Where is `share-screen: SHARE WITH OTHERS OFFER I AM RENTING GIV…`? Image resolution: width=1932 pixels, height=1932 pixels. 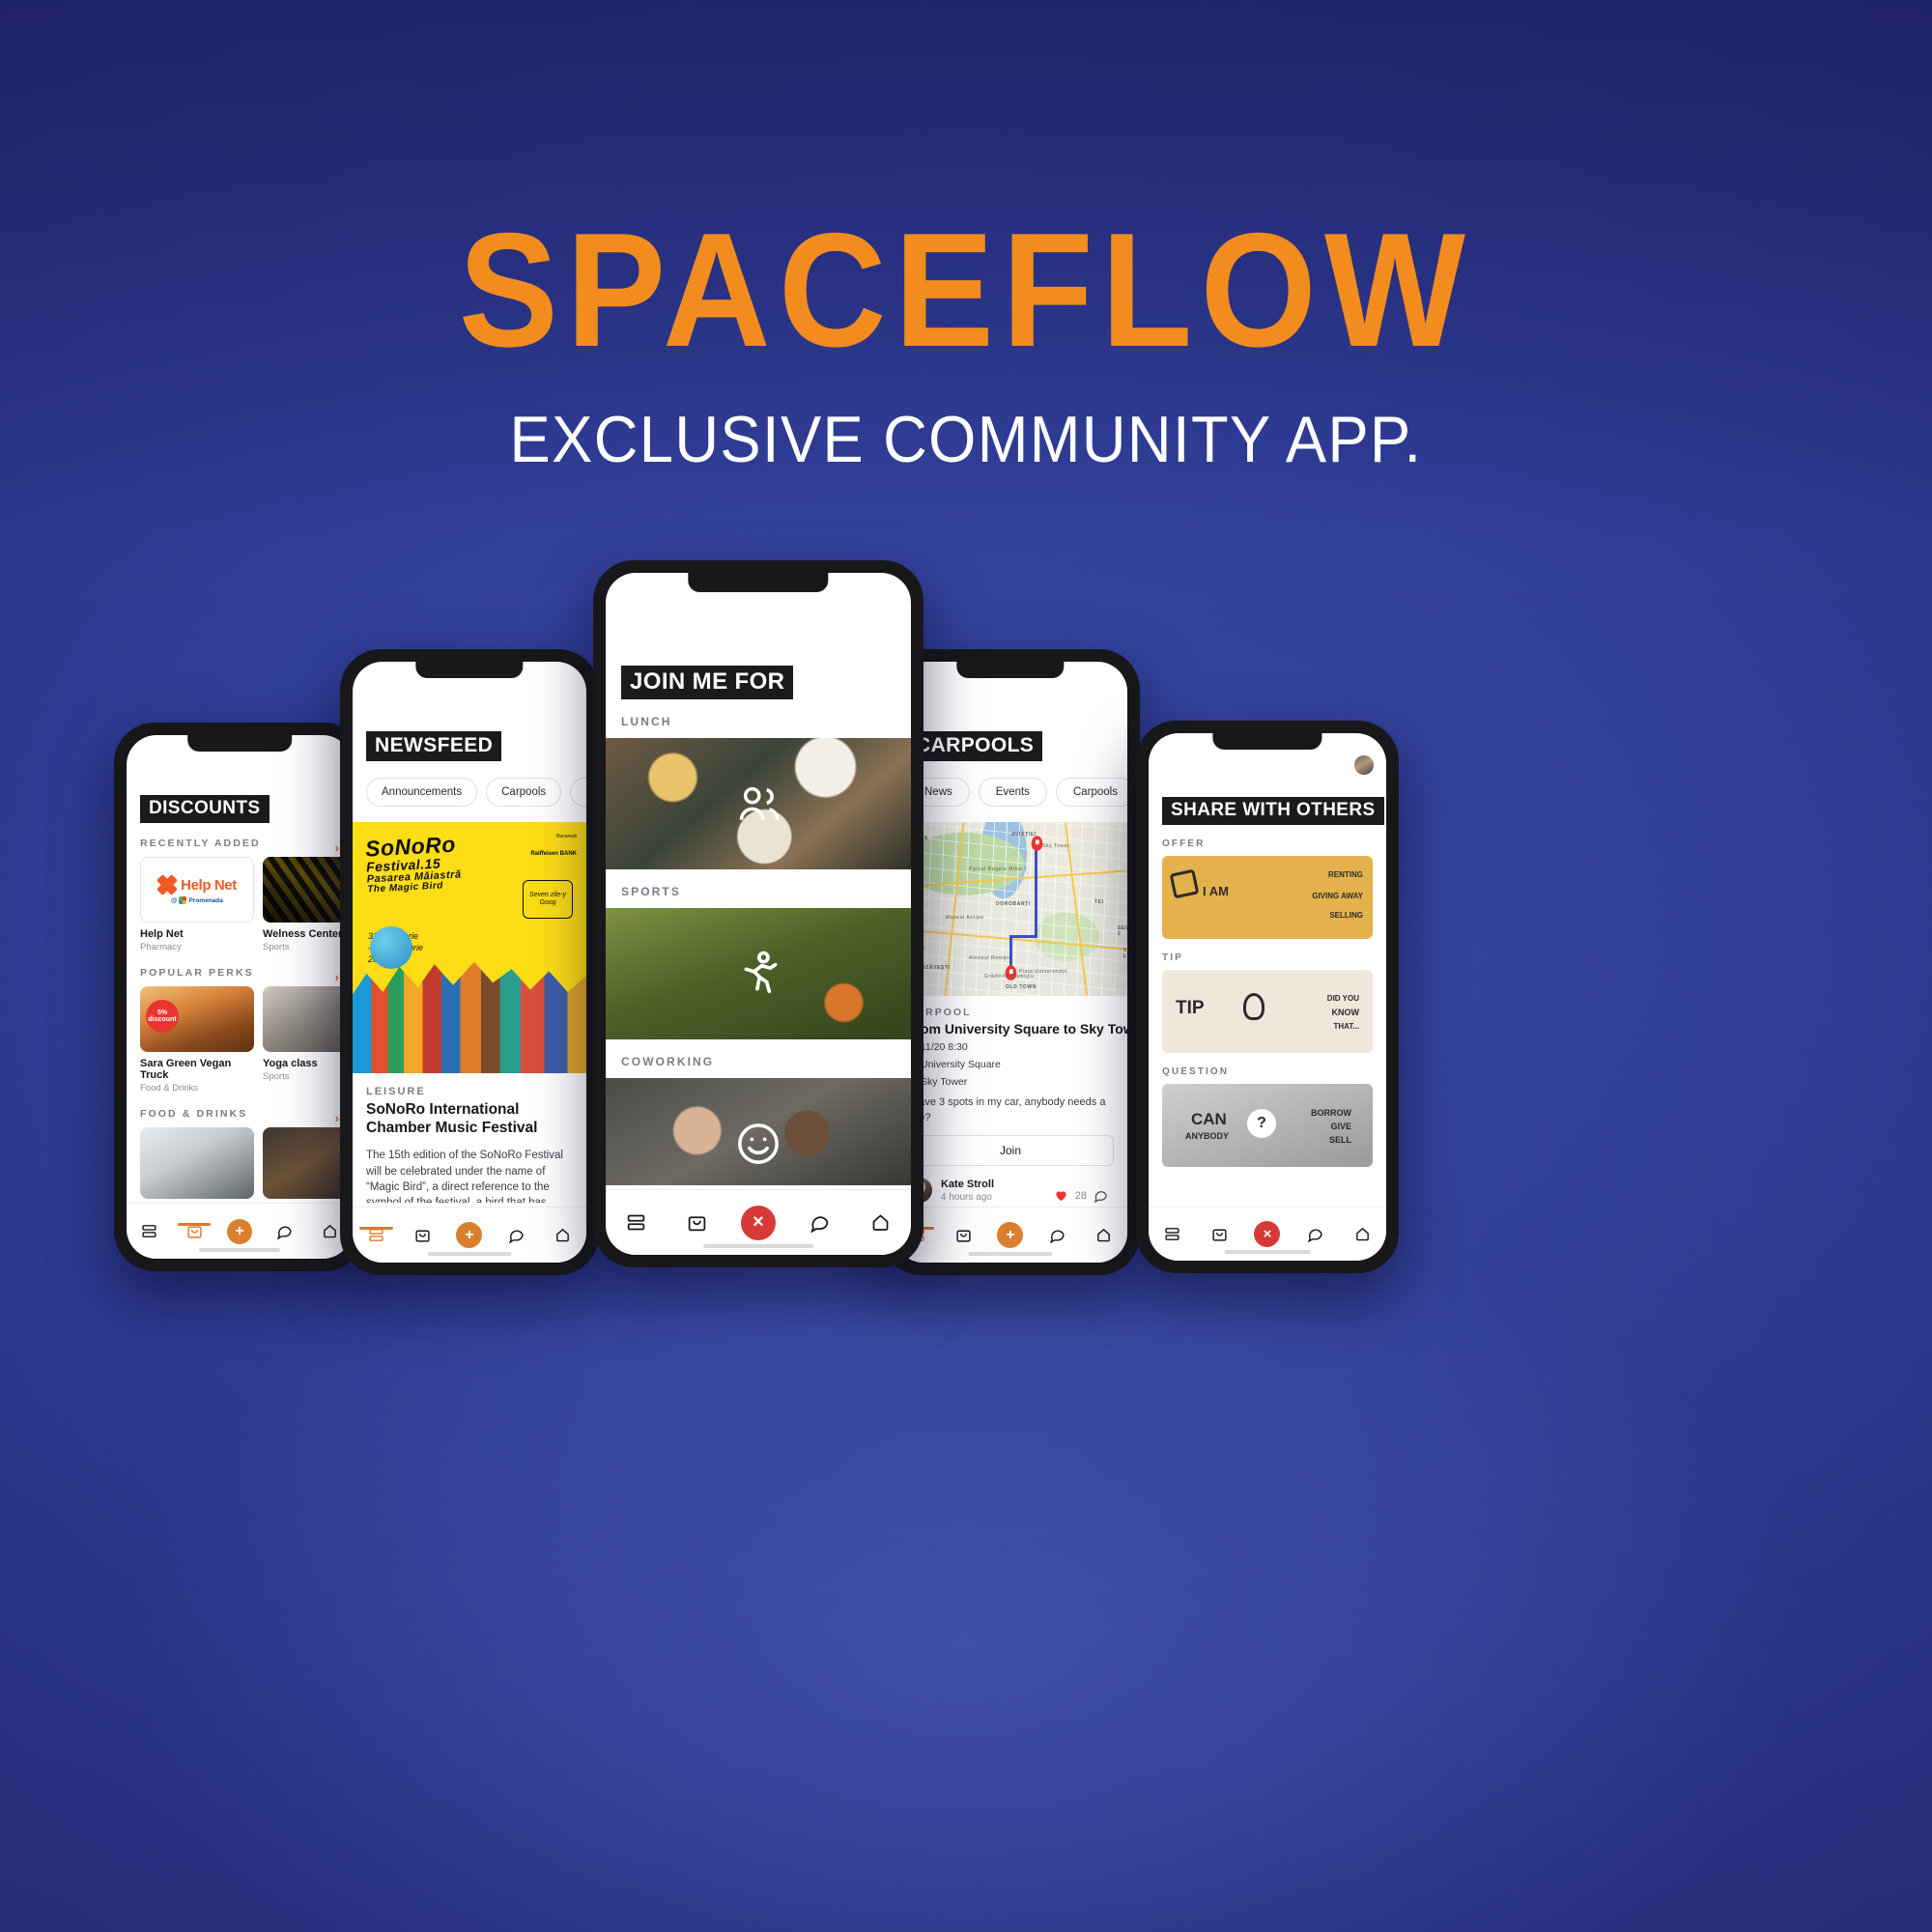 share-screen: SHARE WITH OTHERS OFFER I AM RENTING GIV… is located at coordinates (1267, 997).